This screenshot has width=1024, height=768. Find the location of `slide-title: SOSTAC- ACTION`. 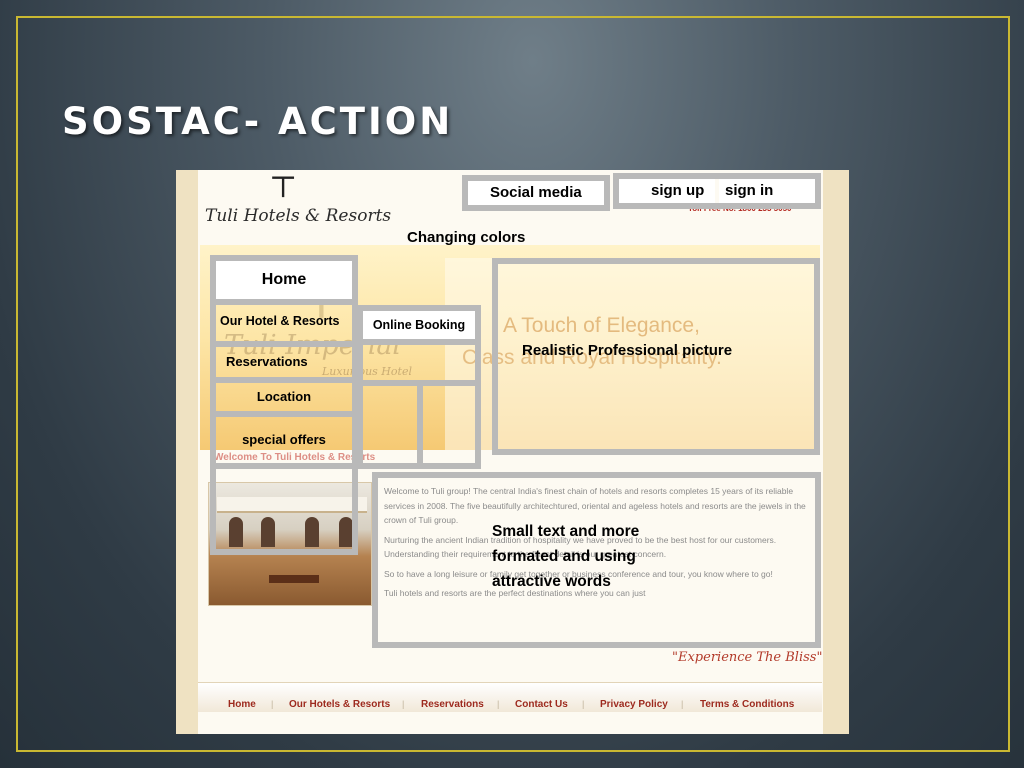

slide-title: SOSTAC- ACTION is located at coordinates (258, 121).